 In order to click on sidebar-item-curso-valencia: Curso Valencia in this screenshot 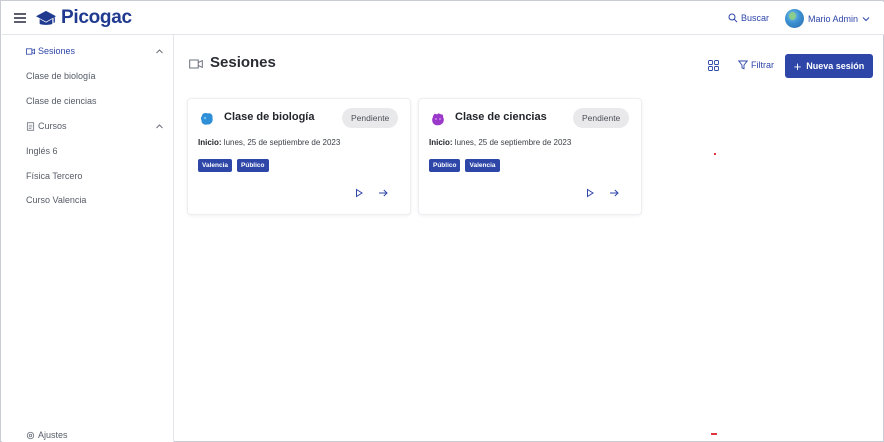, I will do `click(56, 200)`.